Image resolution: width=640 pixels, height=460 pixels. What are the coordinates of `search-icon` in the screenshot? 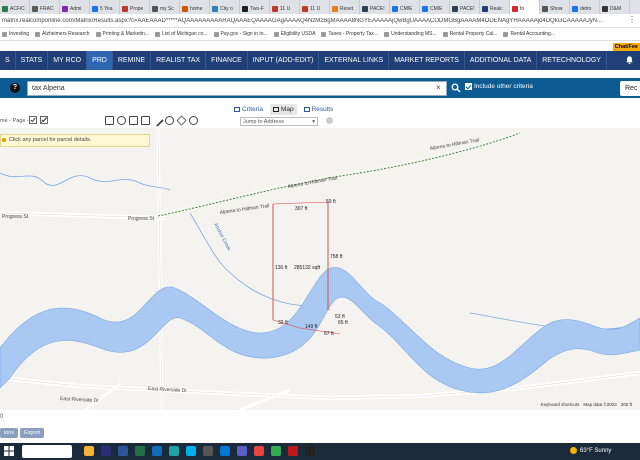 It's located at (456, 88).